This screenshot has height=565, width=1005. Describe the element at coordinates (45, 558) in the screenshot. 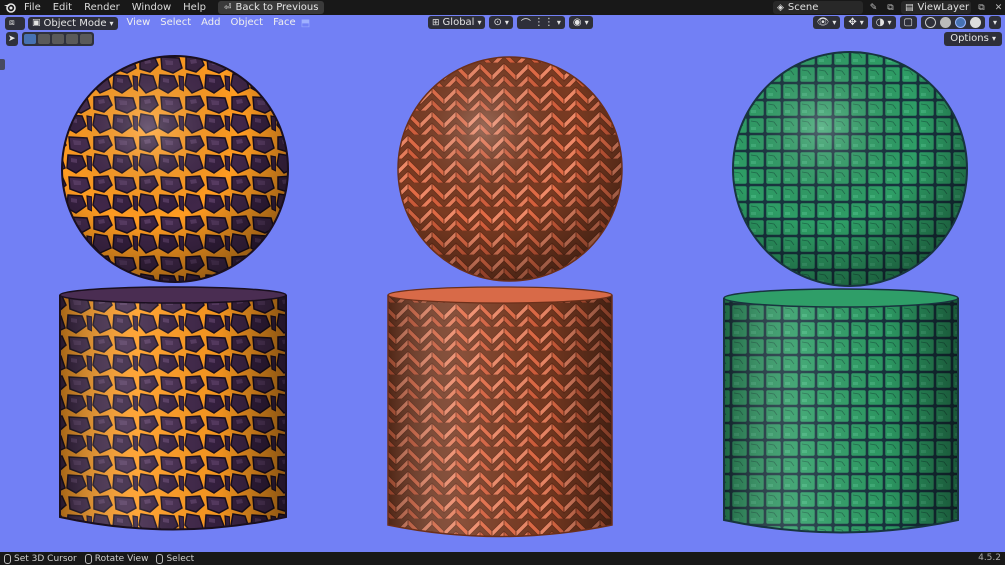

I see `status-label: Set 3D Cursor` at that location.